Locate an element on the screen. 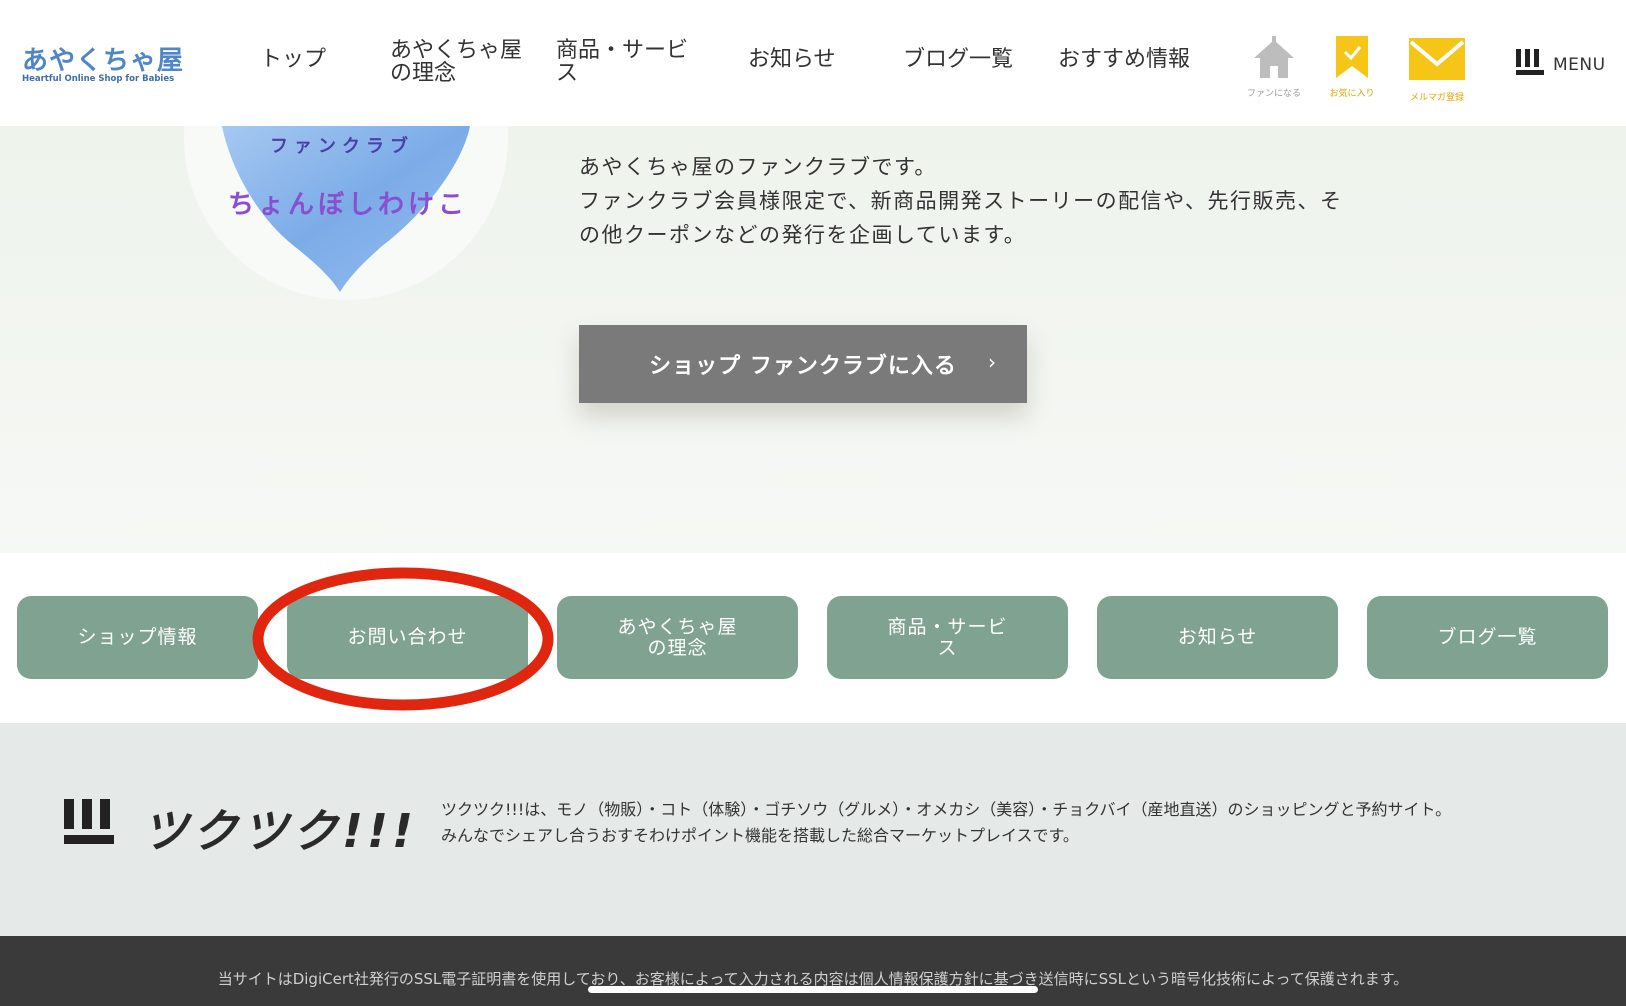  tab-label-line2: の理念 is located at coordinates (677, 647).